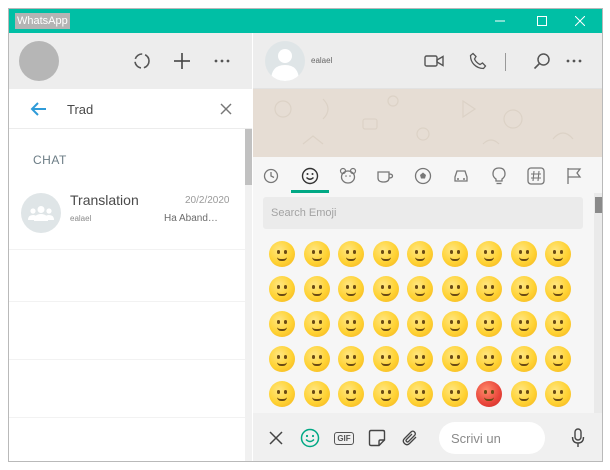 The height and width of the screenshot is (470, 610). I want to click on gif-label: GIF, so click(344, 438).